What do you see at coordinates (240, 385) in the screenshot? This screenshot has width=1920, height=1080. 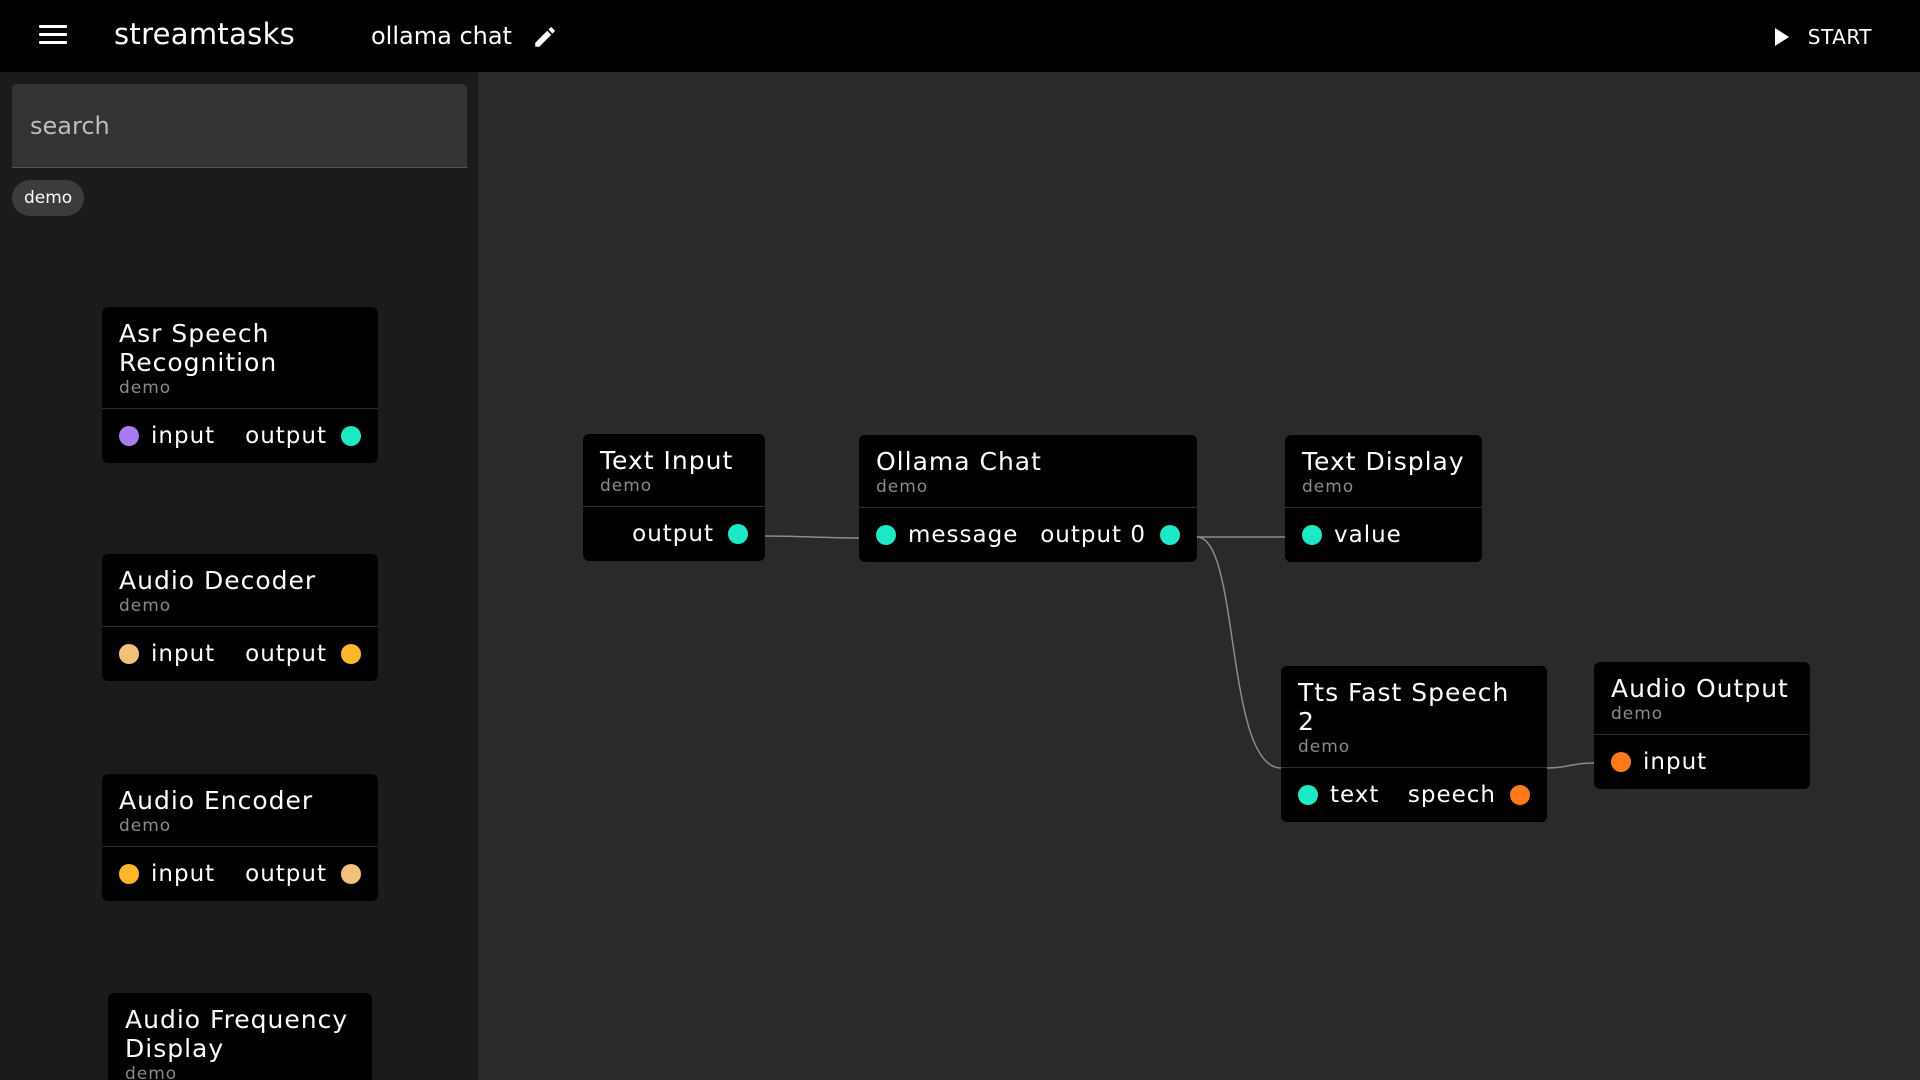 I see `library-item-asr-speech-recognition: Asr Speech Recognition demo input output` at bounding box center [240, 385].